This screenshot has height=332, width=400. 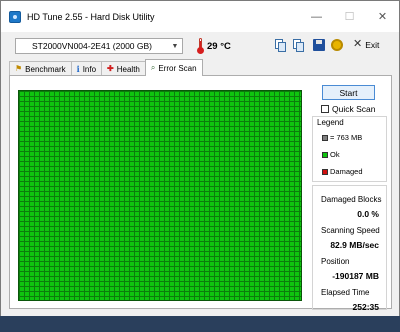 What do you see at coordinates (91, 16) in the screenshot?
I see `window-title: HD Tune 2.55 - Hard Disk Utility` at bounding box center [91, 16].